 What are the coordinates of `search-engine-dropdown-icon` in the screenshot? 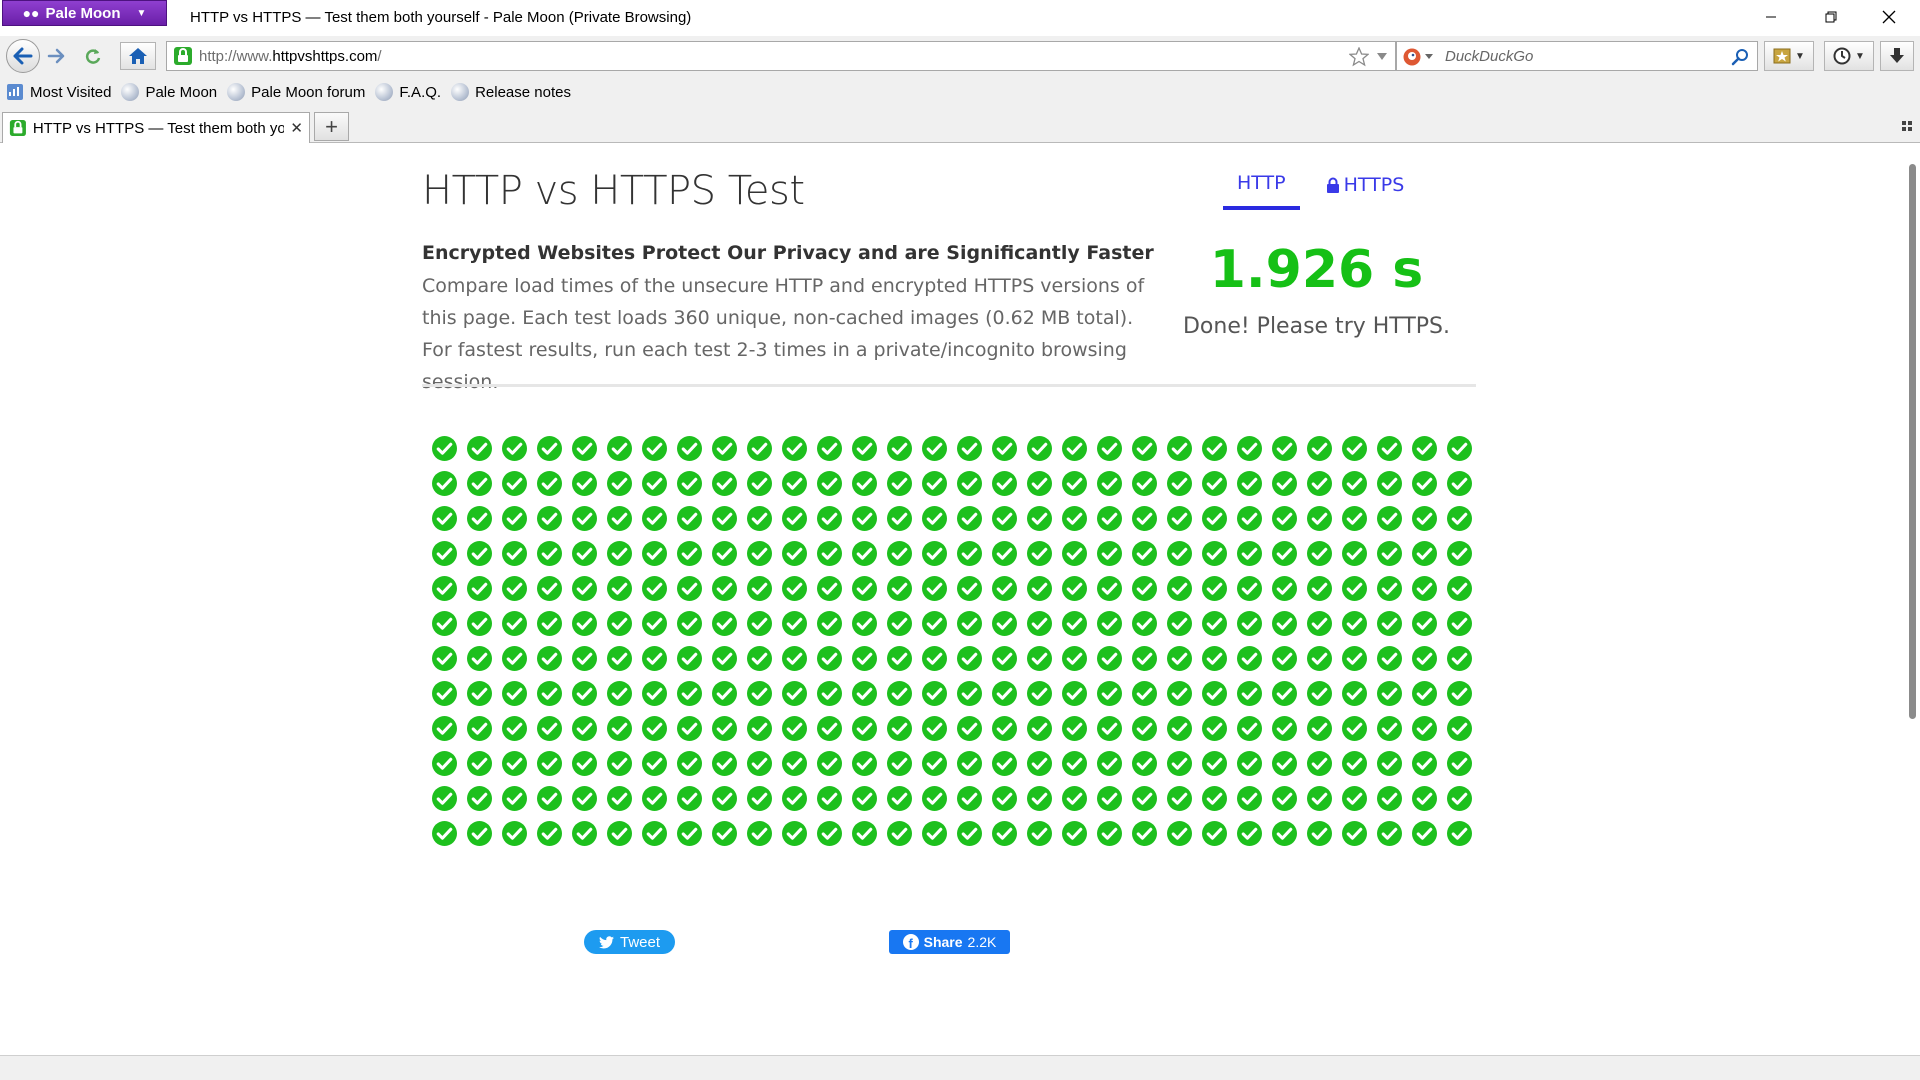 It's located at (1429, 57).